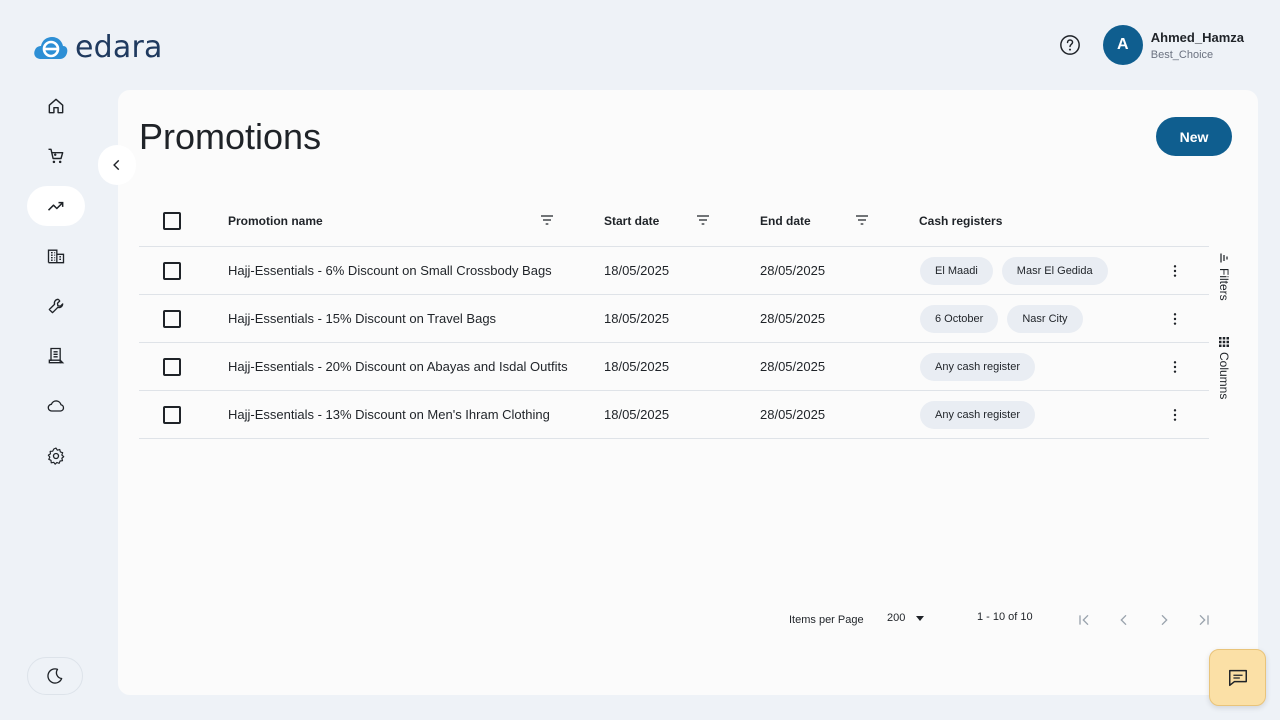 The image size is (1280, 720). I want to click on sidebar-item-settings, so click(56, 456).